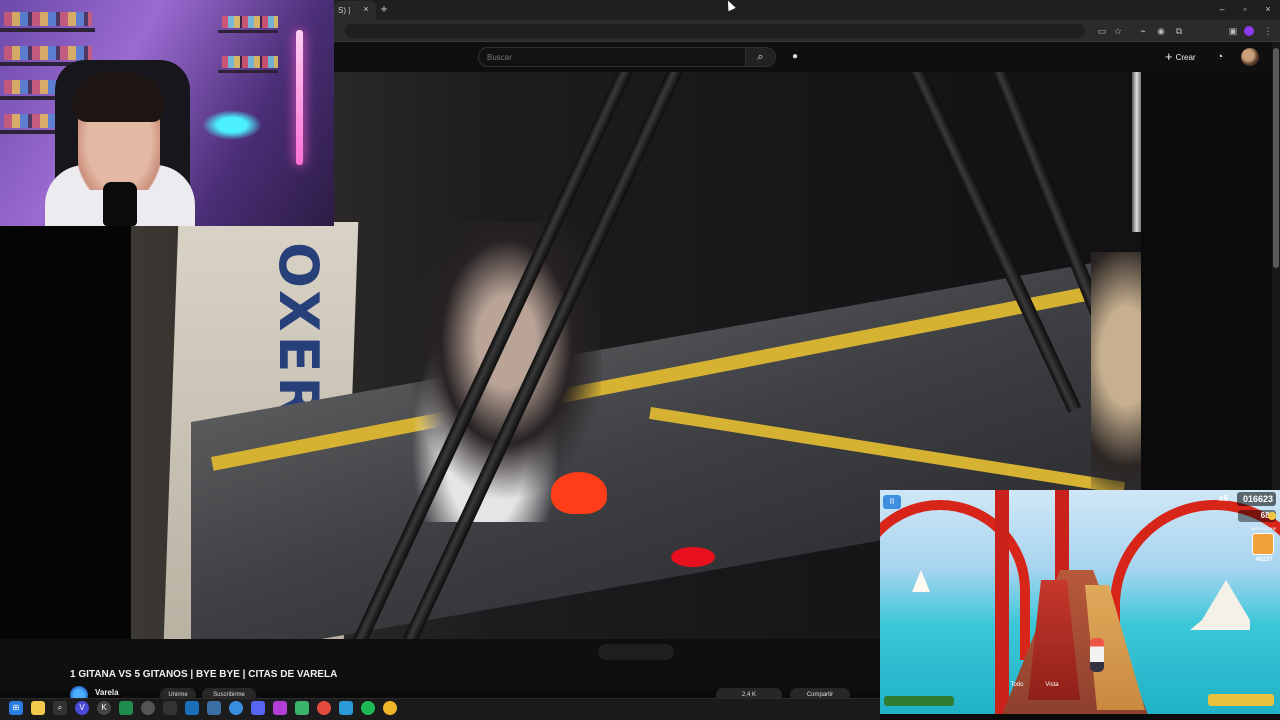  Describe the element at coordinates (1245, 9) in the screenshot. I see `maximize-button: ▫` at that location.